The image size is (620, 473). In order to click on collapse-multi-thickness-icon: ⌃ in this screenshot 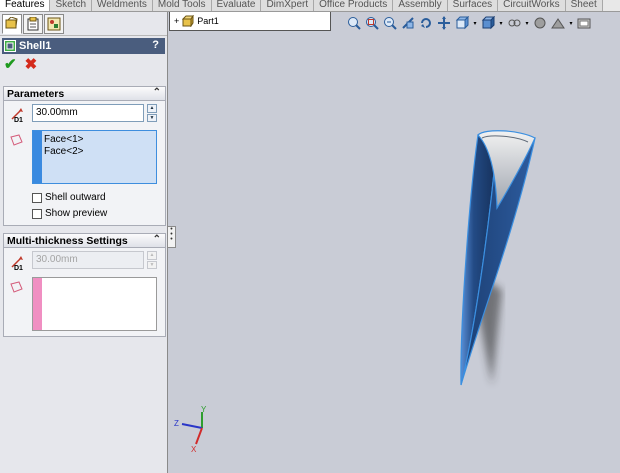, I will do `click(157, 239)`.